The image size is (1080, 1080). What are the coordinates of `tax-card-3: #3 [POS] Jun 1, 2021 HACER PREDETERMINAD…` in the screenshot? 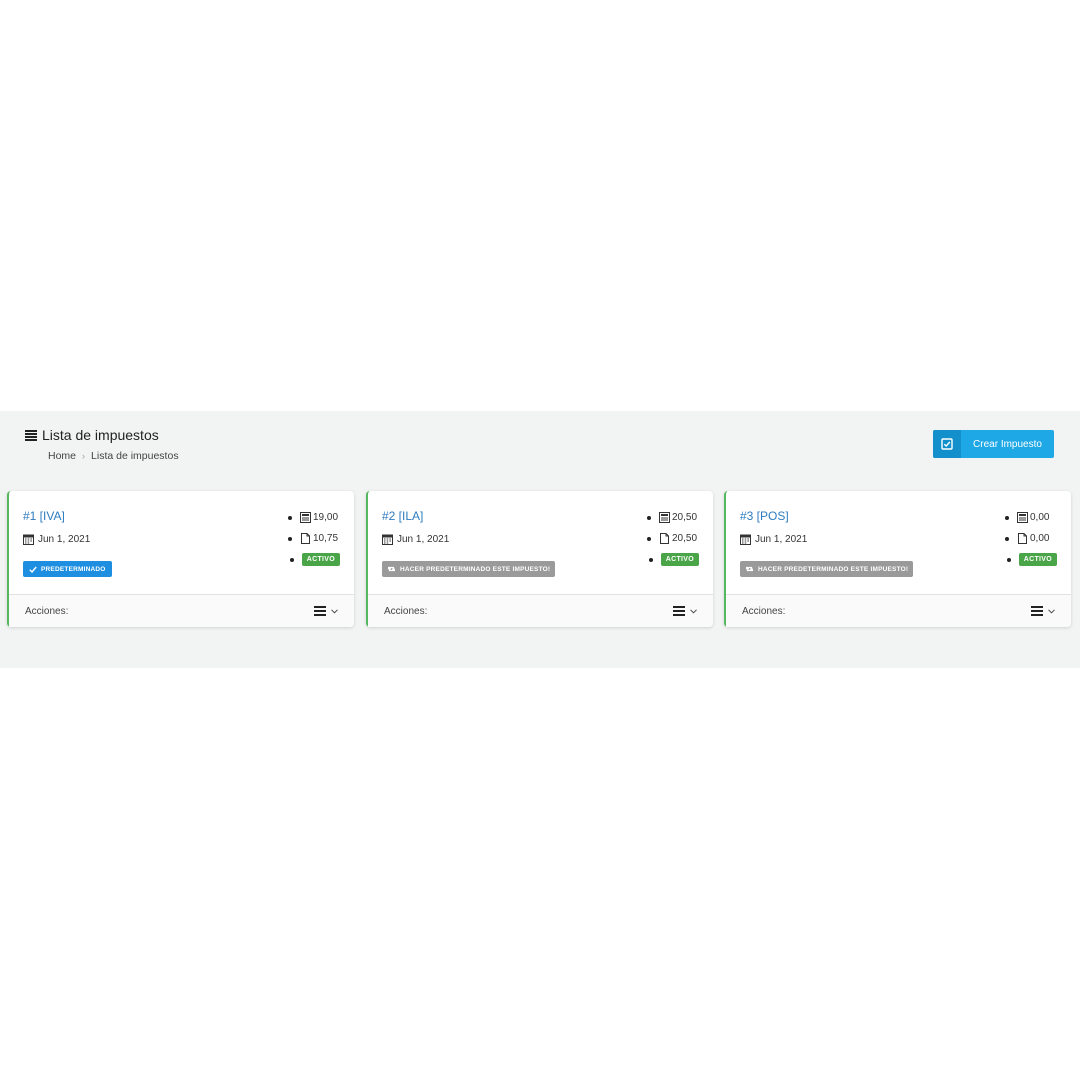 It's located at (897, 559).